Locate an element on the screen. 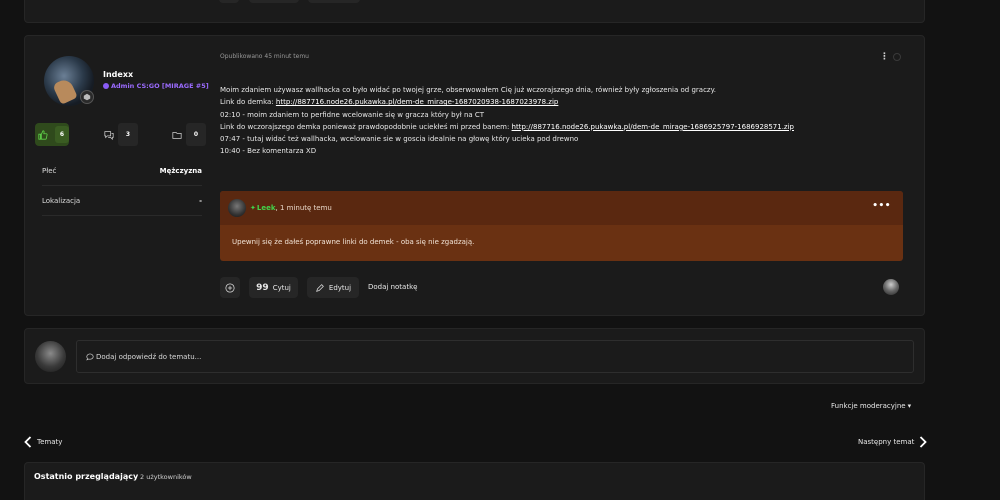  prev-topic-link: Tematy is located at coordinates (43, 442).